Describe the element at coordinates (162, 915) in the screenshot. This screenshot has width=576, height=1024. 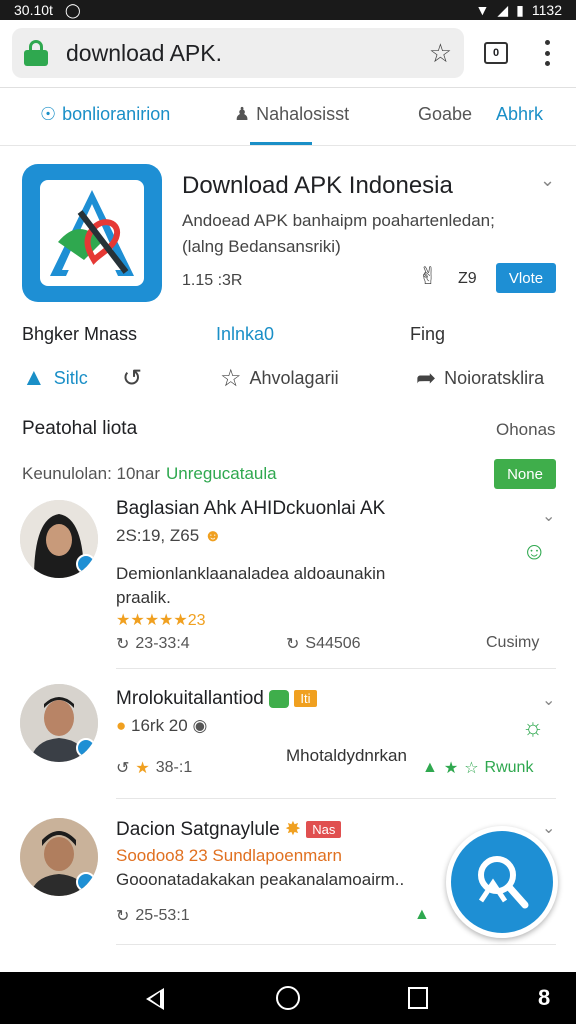
I see `review-time: 25-53:1` at that location.